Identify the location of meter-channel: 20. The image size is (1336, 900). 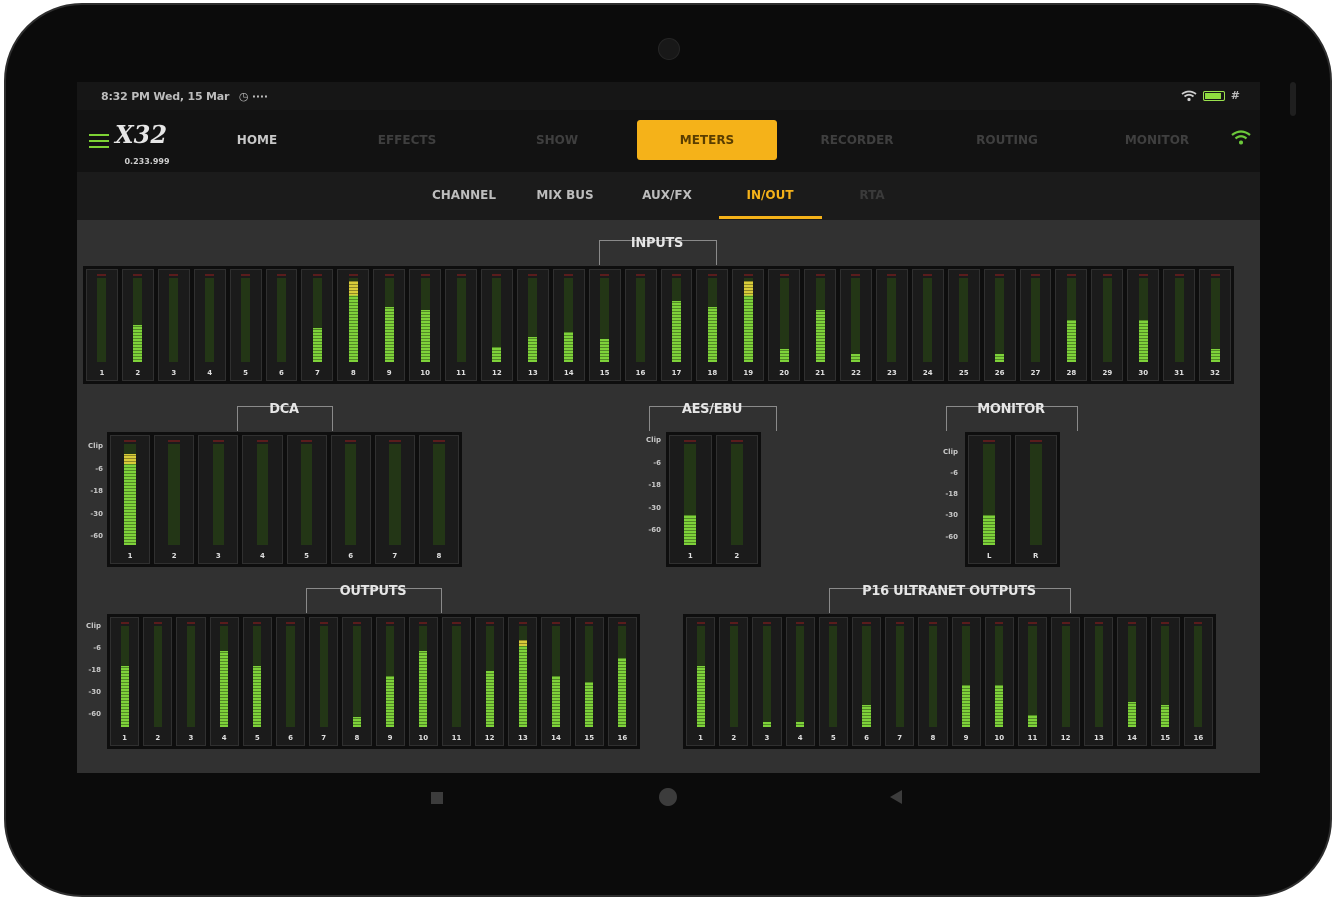
(784, 325).